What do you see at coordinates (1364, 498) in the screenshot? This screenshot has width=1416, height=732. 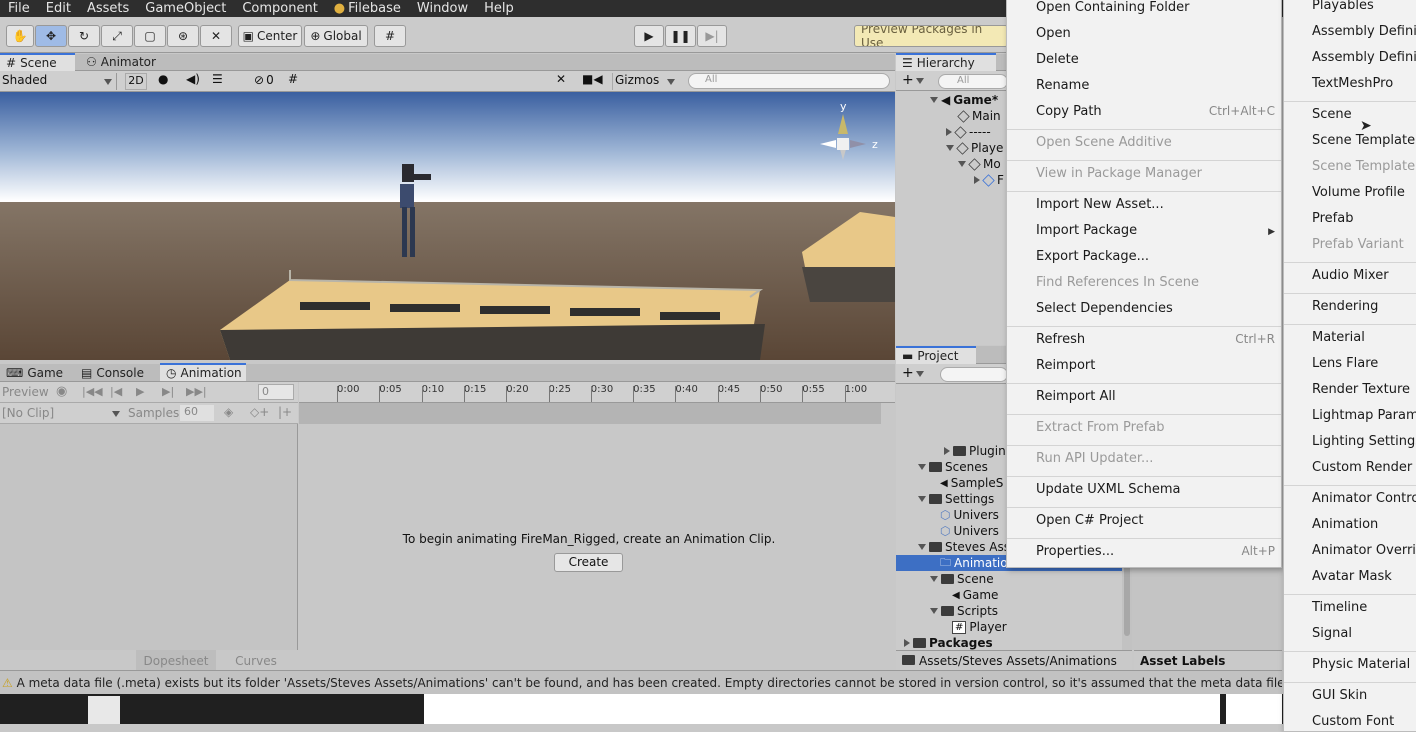 I see `submenu-item: Animator Control` at bounding box center [1364, 498].